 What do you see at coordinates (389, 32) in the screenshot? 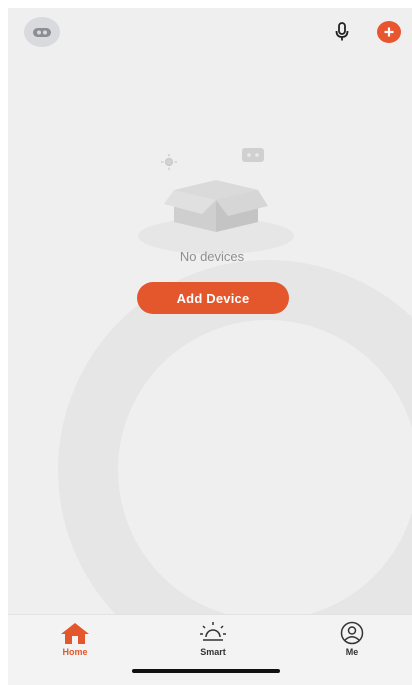
I see `add-plus-icon` at bounding box center [389, 32].